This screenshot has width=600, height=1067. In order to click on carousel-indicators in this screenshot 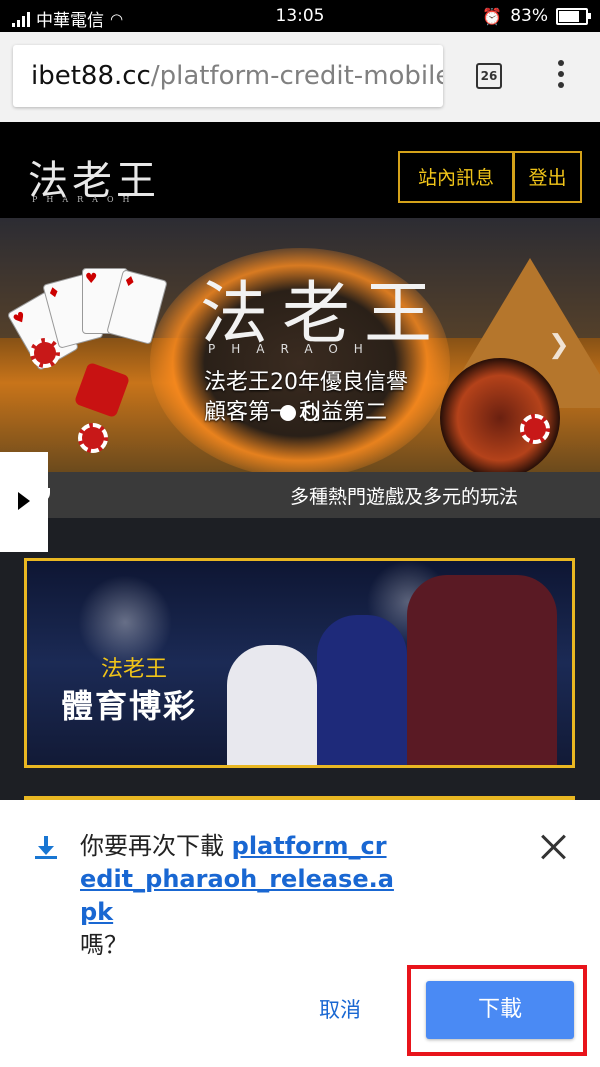, I will do `click(299, 413)`.